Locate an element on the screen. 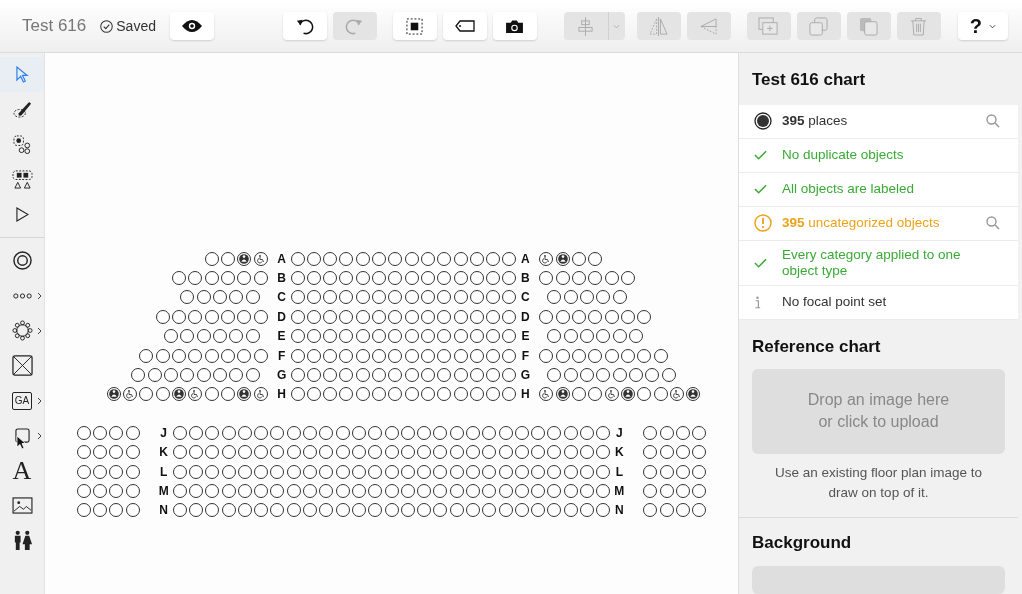 This screenshot has height=594, width=1022. validation-message: Every category applied to one object type is located at coordinates (872, 262).